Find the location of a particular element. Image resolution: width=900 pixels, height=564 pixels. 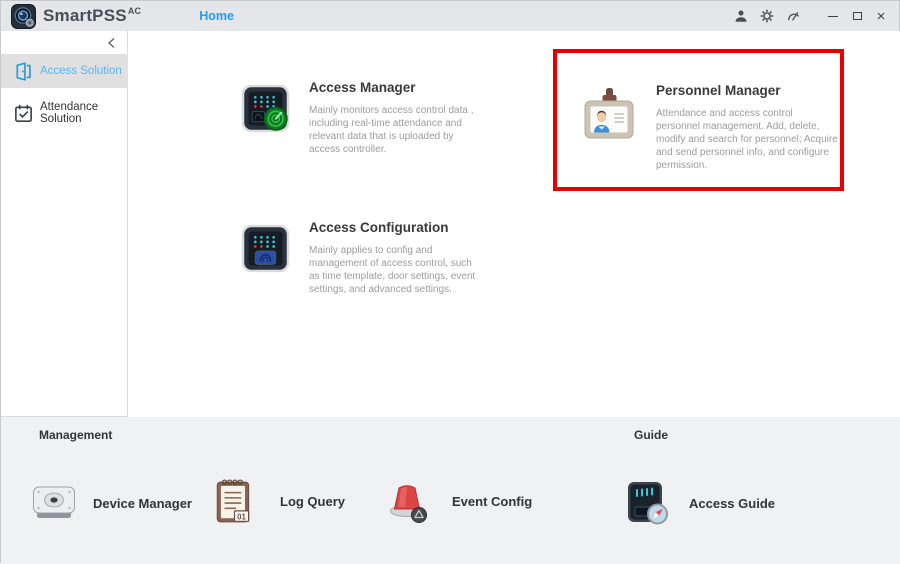

app-title: SmartPSSAC is located at coordinates (92, 16).